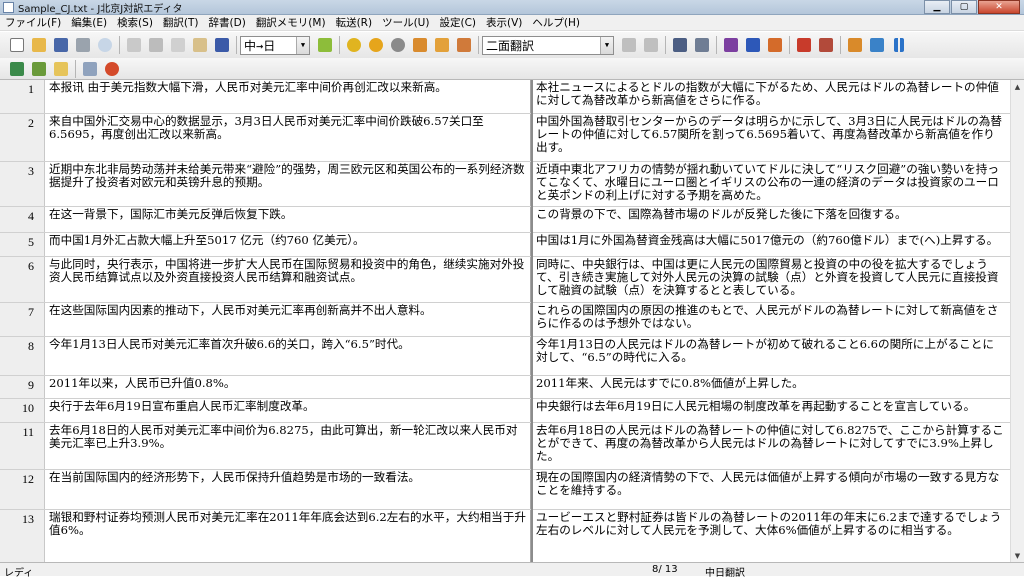 This screenshot has height=579, width=1024. What do you see at coordinates (325, 45) in the screenshot?
I see `translate-button` at bounding box center [325, 45].